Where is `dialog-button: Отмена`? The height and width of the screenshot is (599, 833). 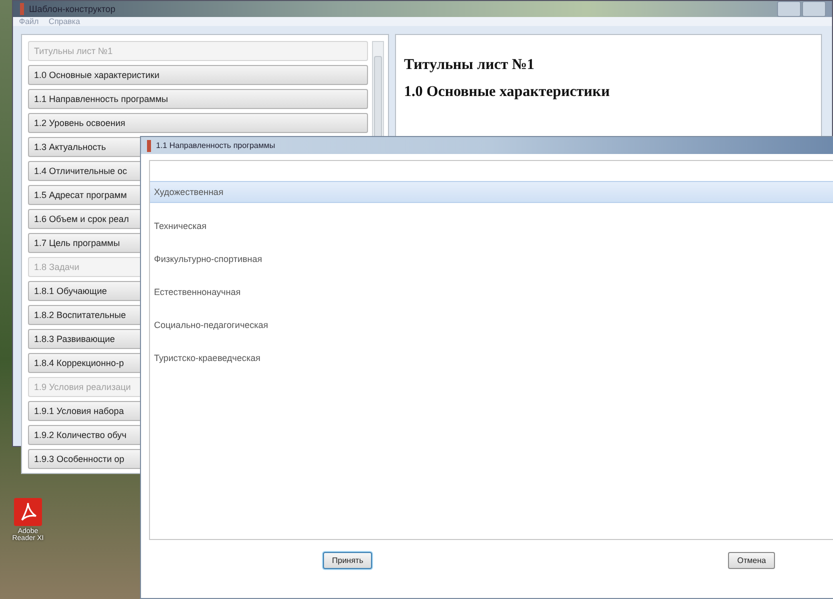
dialog-button: Отмена is located at coordinates (751, 560).